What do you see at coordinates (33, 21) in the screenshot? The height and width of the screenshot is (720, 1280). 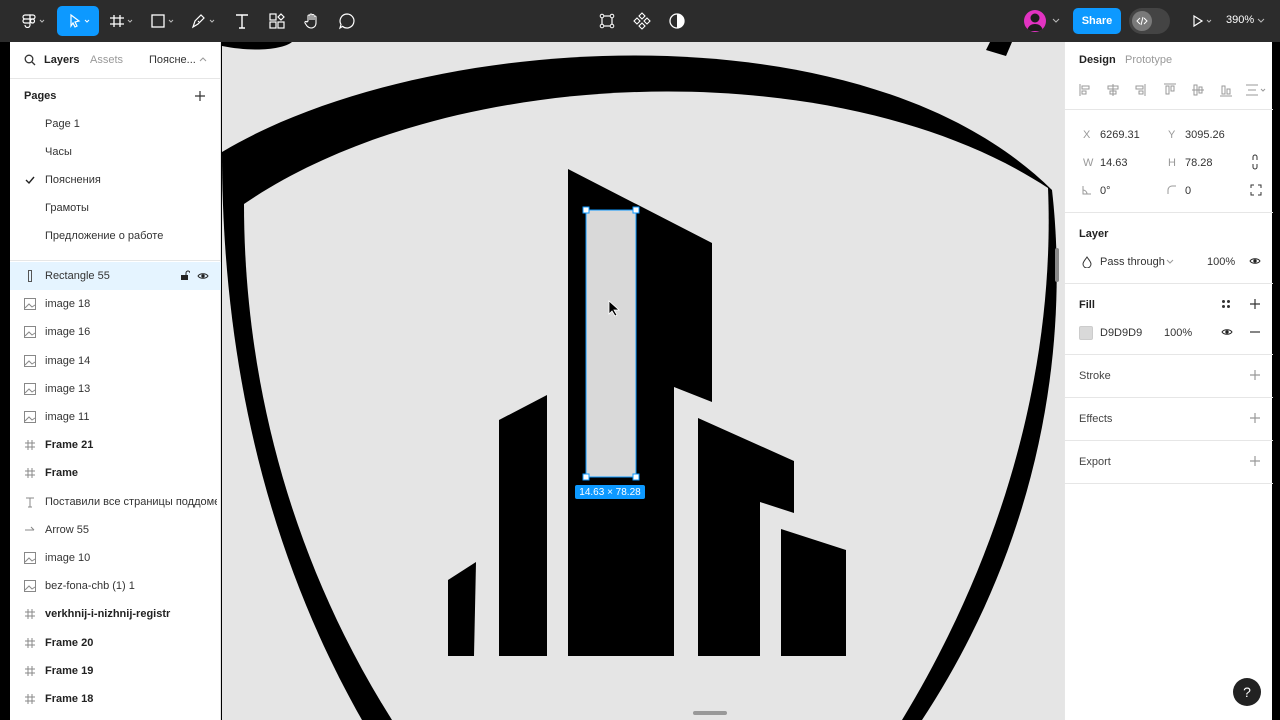 I see `main-menu-button` at bounding box center [33, 21].